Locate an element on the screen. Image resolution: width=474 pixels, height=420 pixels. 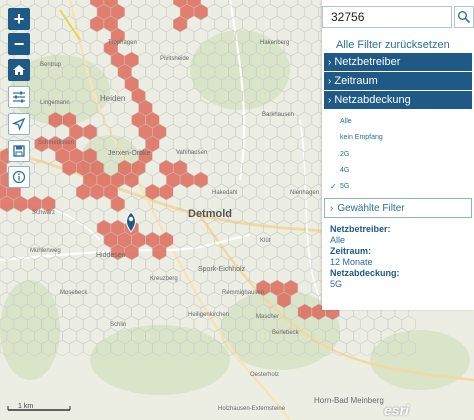
map-place-label: Spork-Eichholz is located at coordinates (222, 269).